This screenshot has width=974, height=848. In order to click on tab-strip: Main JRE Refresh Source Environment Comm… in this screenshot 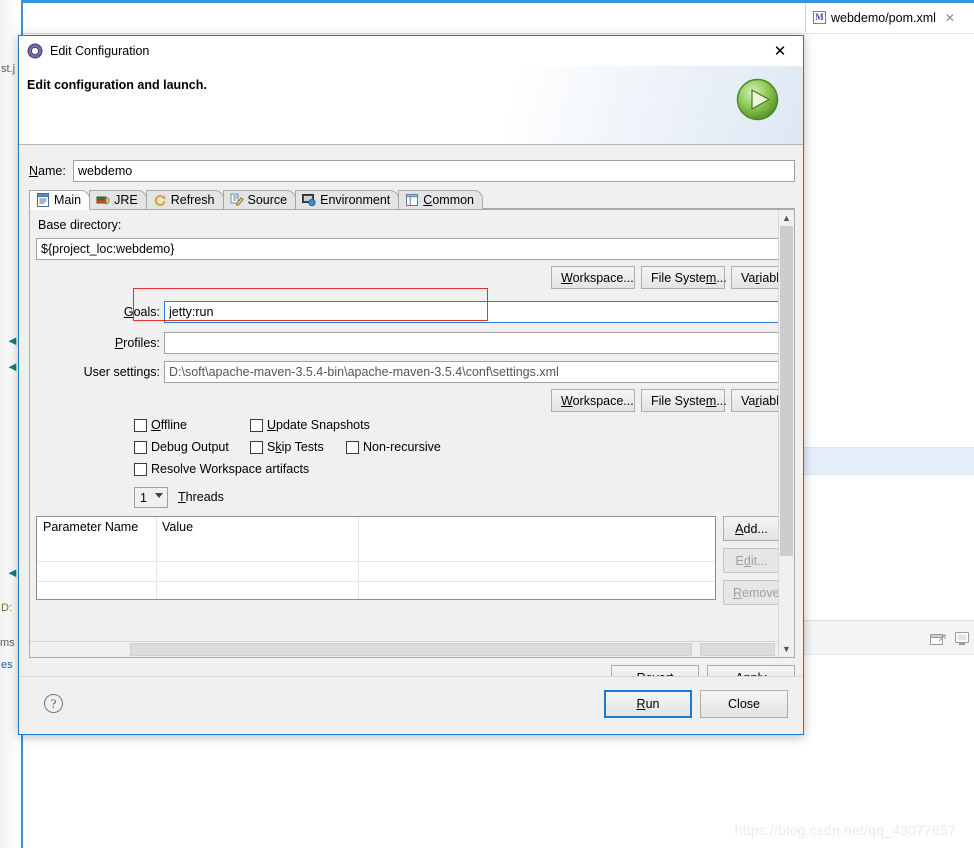, I will do `click(412, 200)`.